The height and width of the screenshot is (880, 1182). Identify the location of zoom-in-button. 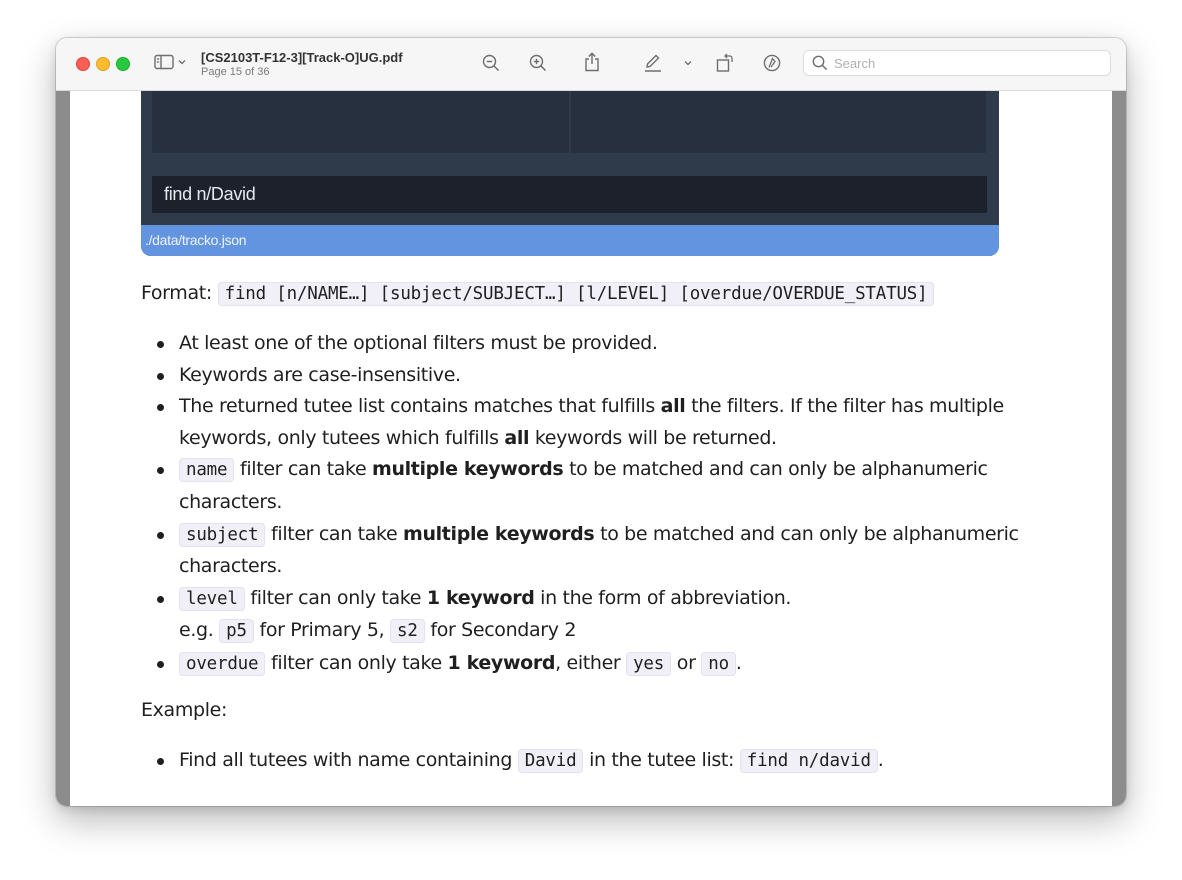
(538, 63).